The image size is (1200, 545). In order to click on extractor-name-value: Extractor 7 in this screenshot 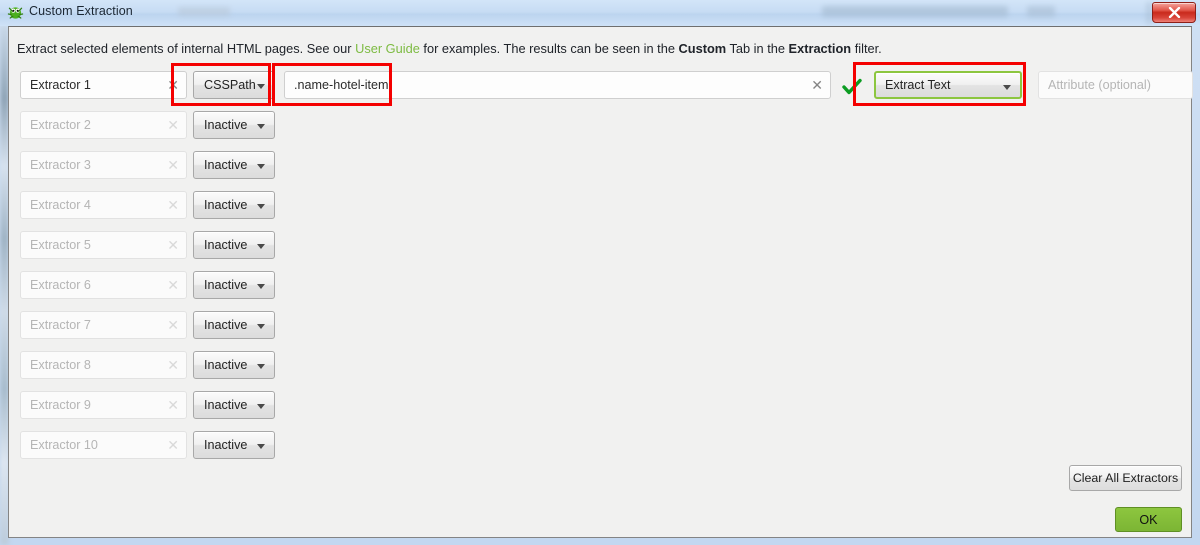, I will do `click(60, 325)`.